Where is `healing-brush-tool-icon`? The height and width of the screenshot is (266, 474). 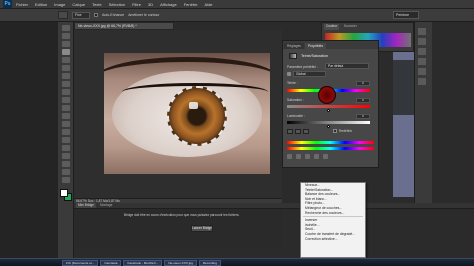
healing-brush-tool-icon is located at coordinates (65, 76).